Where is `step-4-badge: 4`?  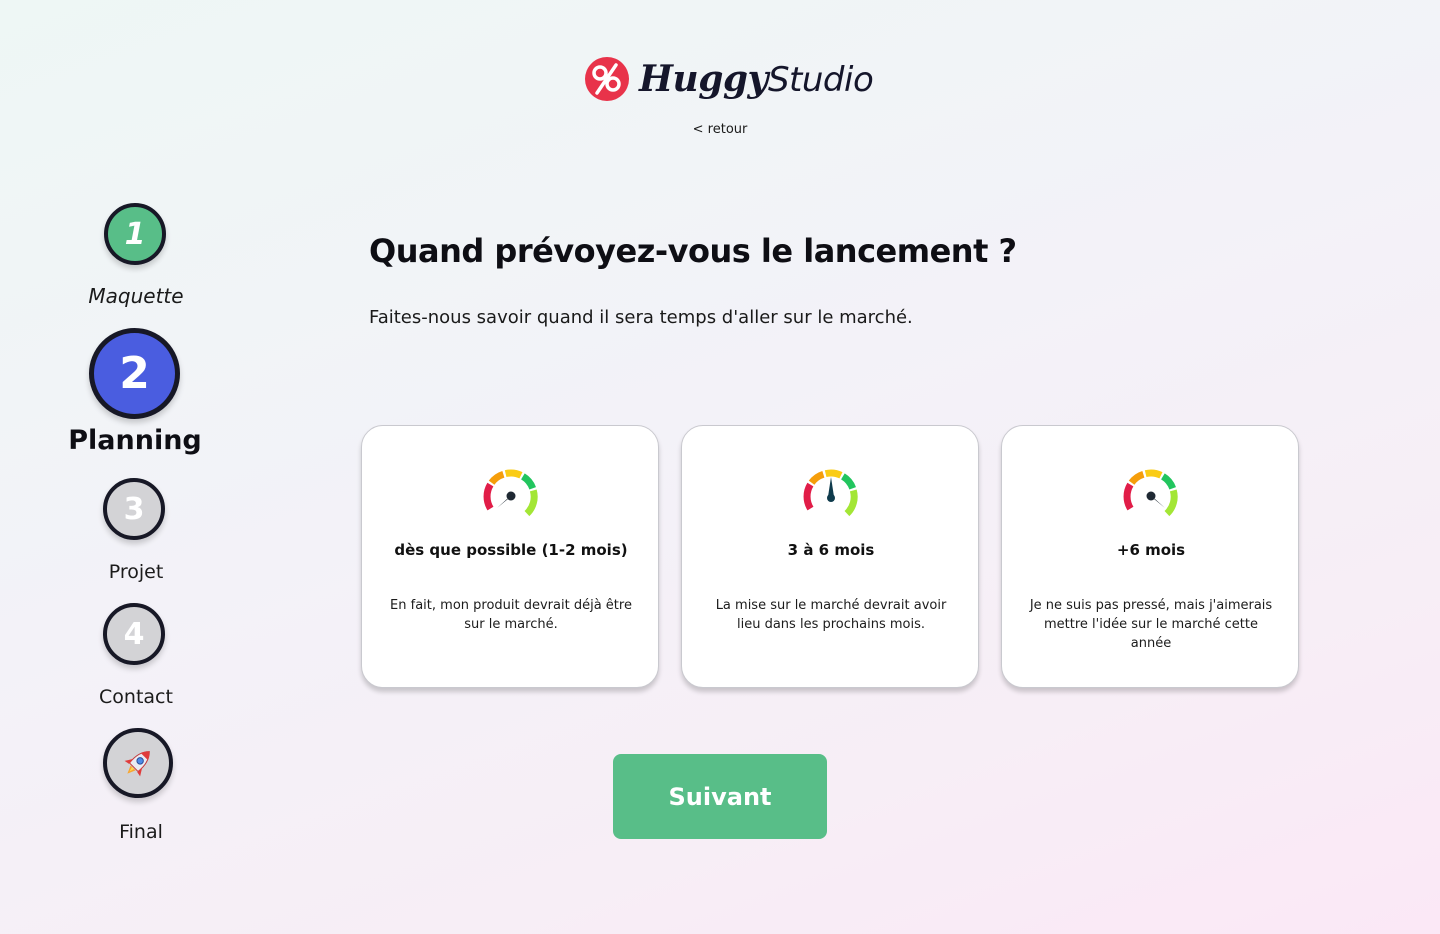 step-4-badge: 4 is located at coordinates (134, 634).